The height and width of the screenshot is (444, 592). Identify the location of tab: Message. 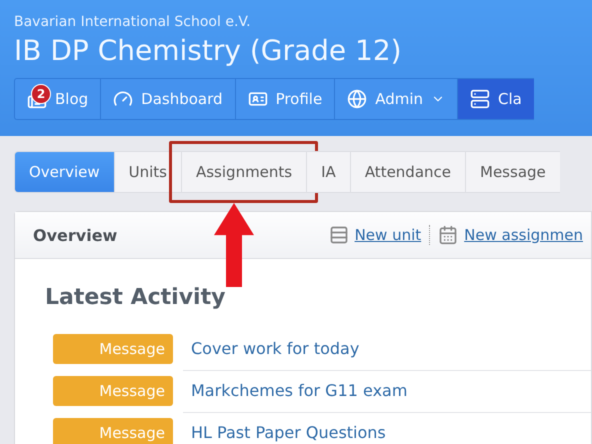
(512, 172).